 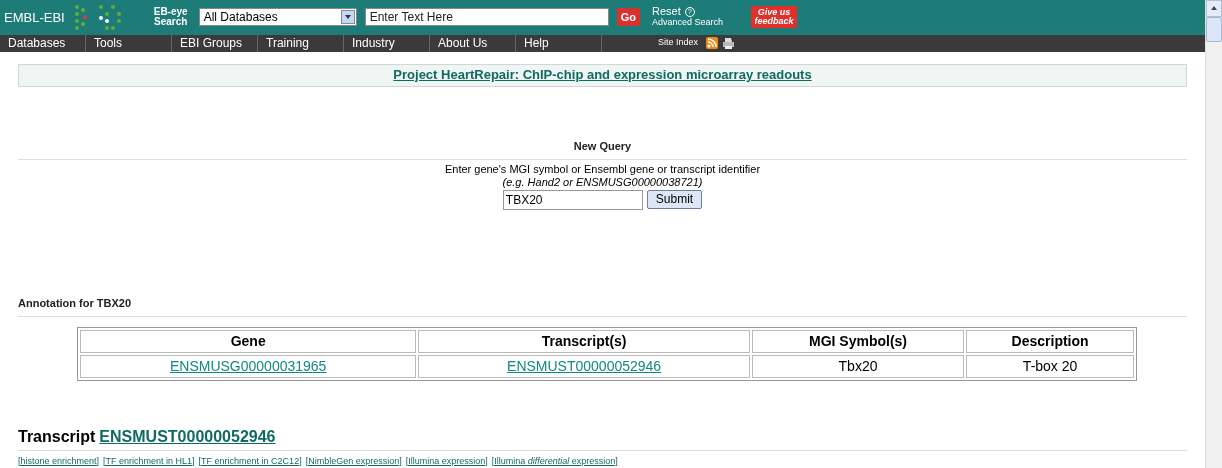 What do you see at coordinates (170, 17) in the screenshot?
I see `search-label: EB-eye Search` at bounding box center [170, 17].